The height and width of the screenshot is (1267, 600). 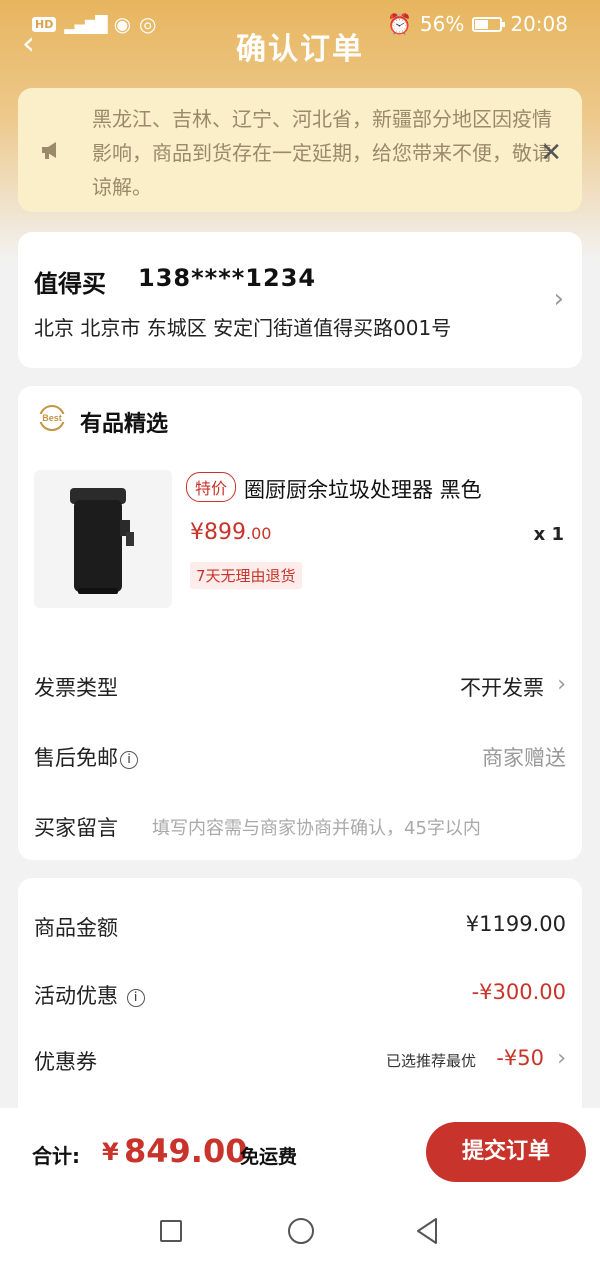 What do you see at coordinates (300, 1153) in the screenshot?
I see `checkout-bar: 合计: ¥ 849.00 免运费 提交订单` at bounding box center [300, 1153].